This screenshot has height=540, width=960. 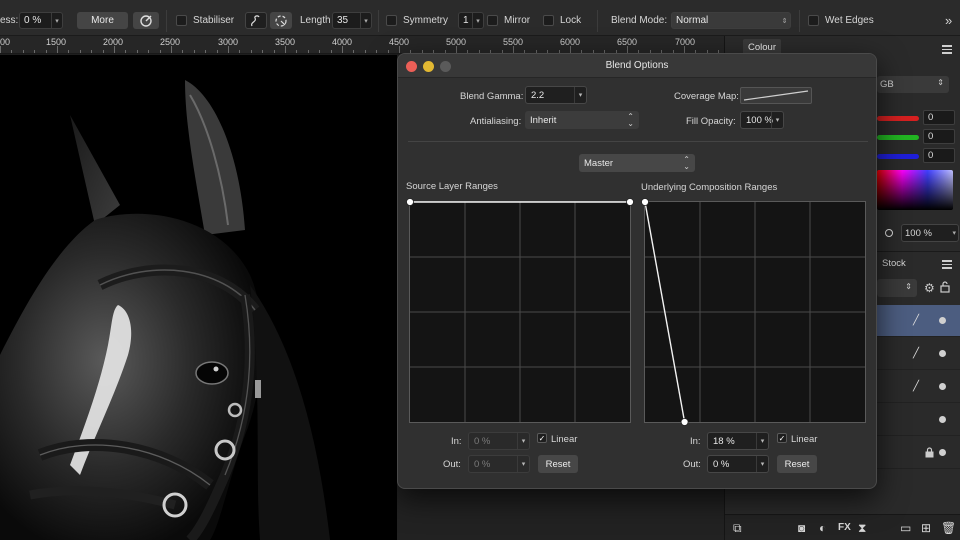 I want to click on source-range-curve, so click(x=520, y=310).